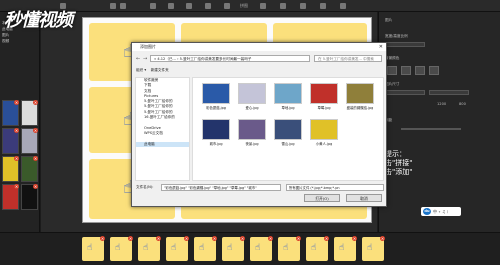 The image size is (500, 265). What do you see at coordinates (20, 41) in the screenshot?
I see `tree-item: 视频` at bounding box center [20, 41].